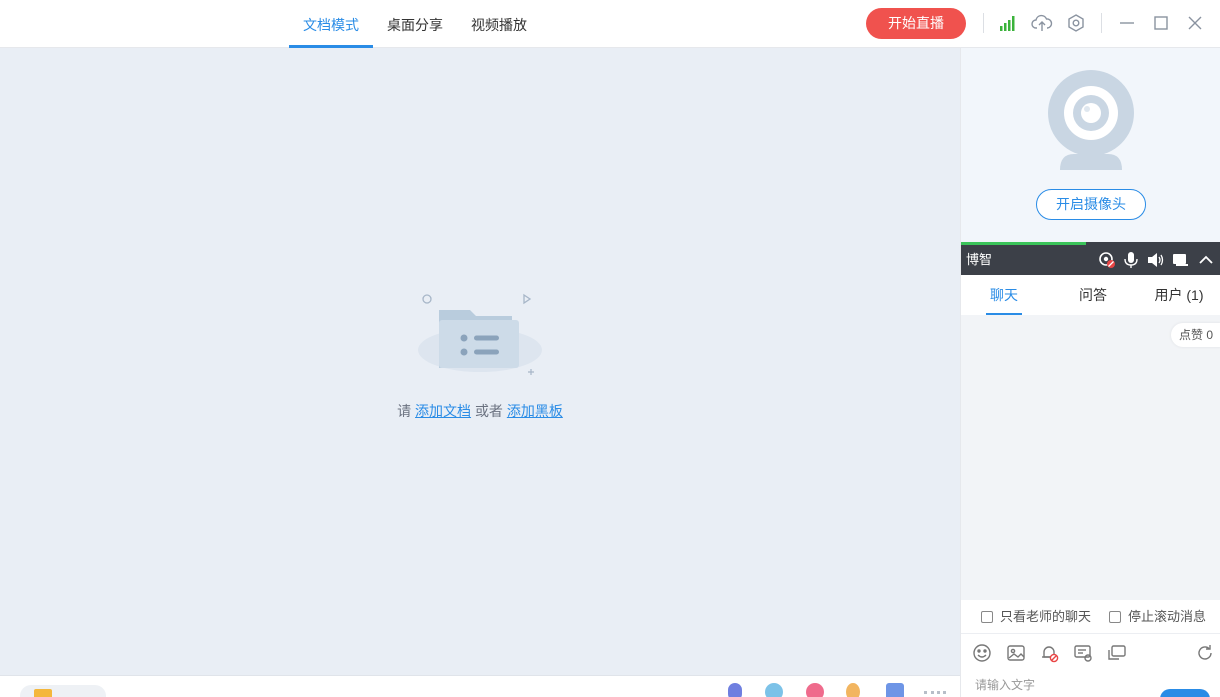 The width and height of the screenshot is (1220, 697). I want to click on webcam-icon, so click(1091, 122).